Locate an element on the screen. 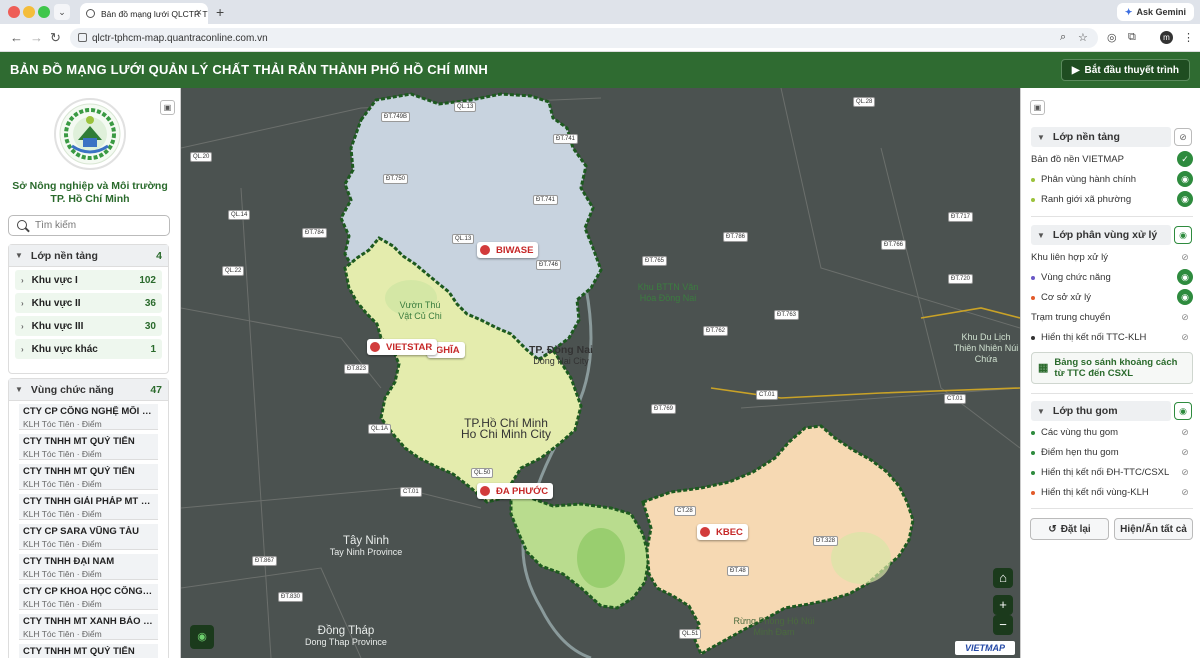  start-presentation-button: ▶ Bắt đầu thuyết trình is located at coordinates (1125, 70).